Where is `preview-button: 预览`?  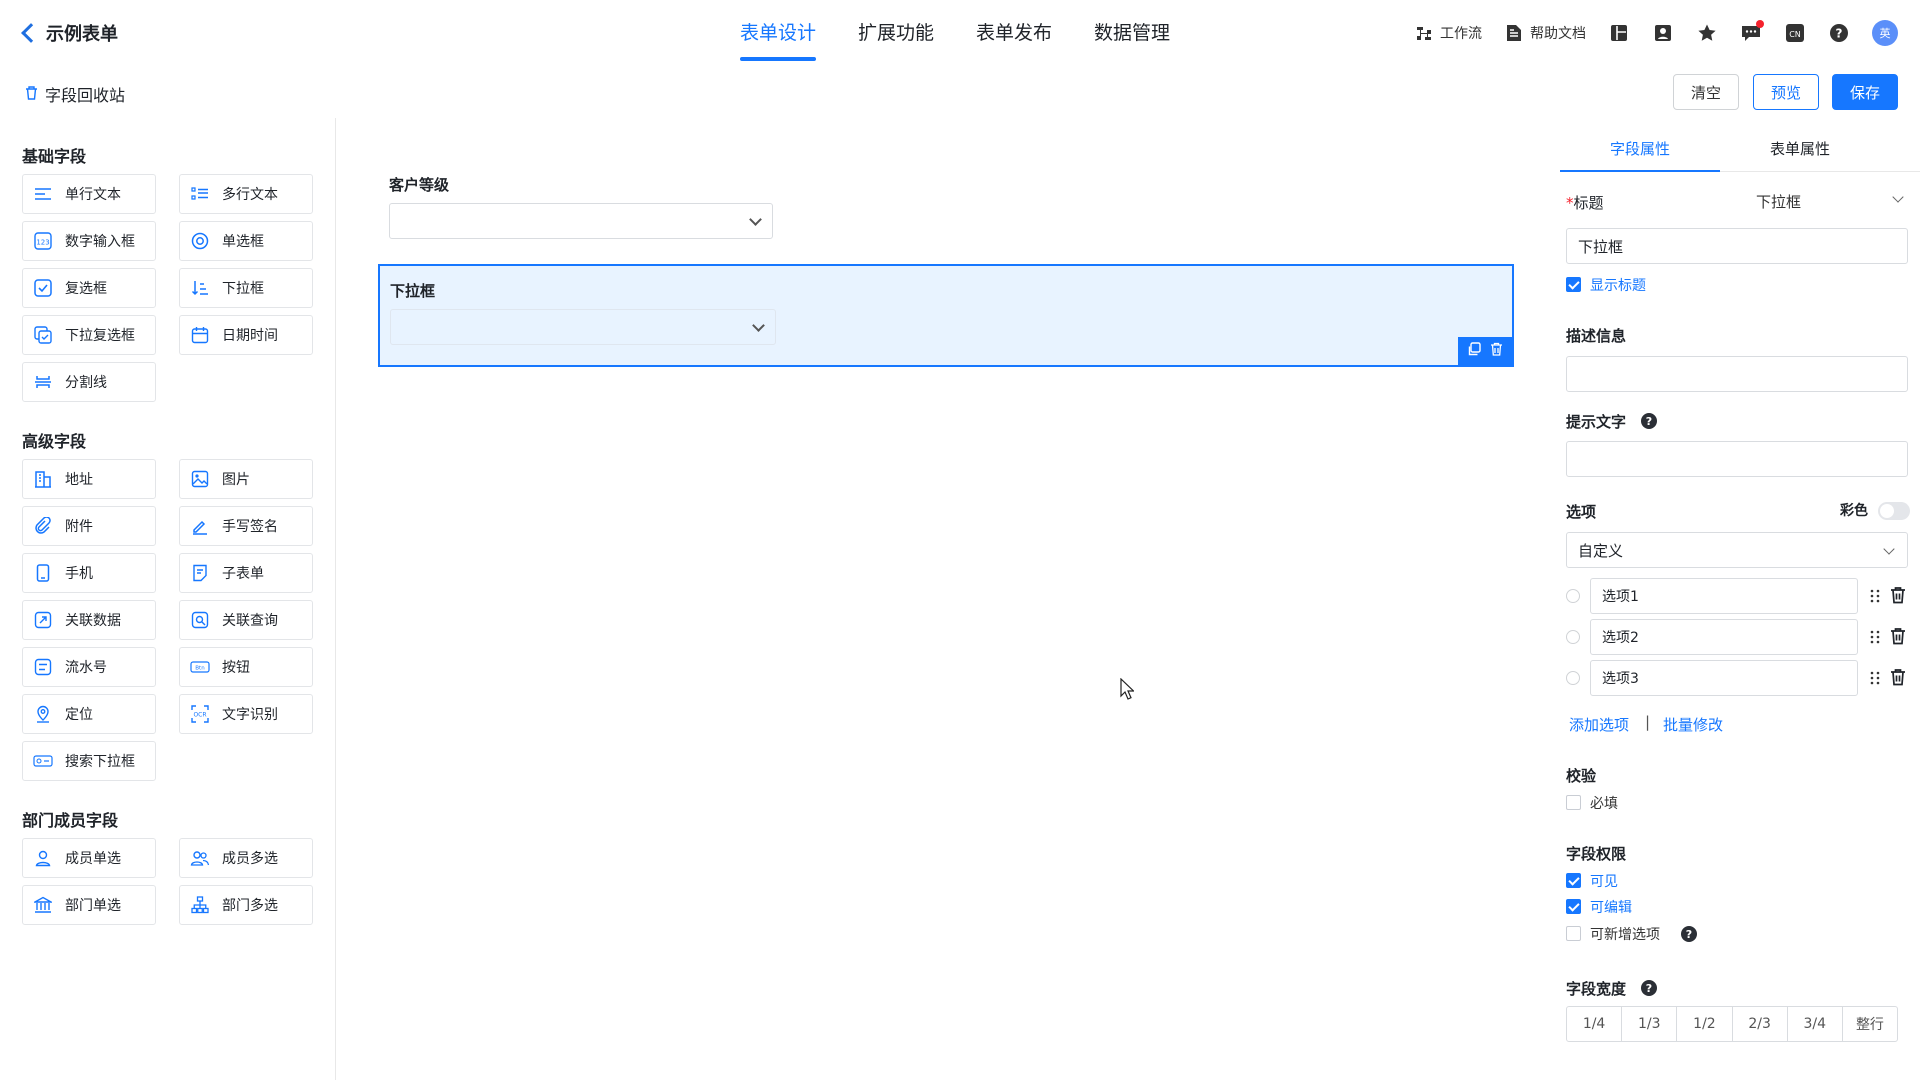 preview-button: 预览 is located at coordinates (1786, 92).